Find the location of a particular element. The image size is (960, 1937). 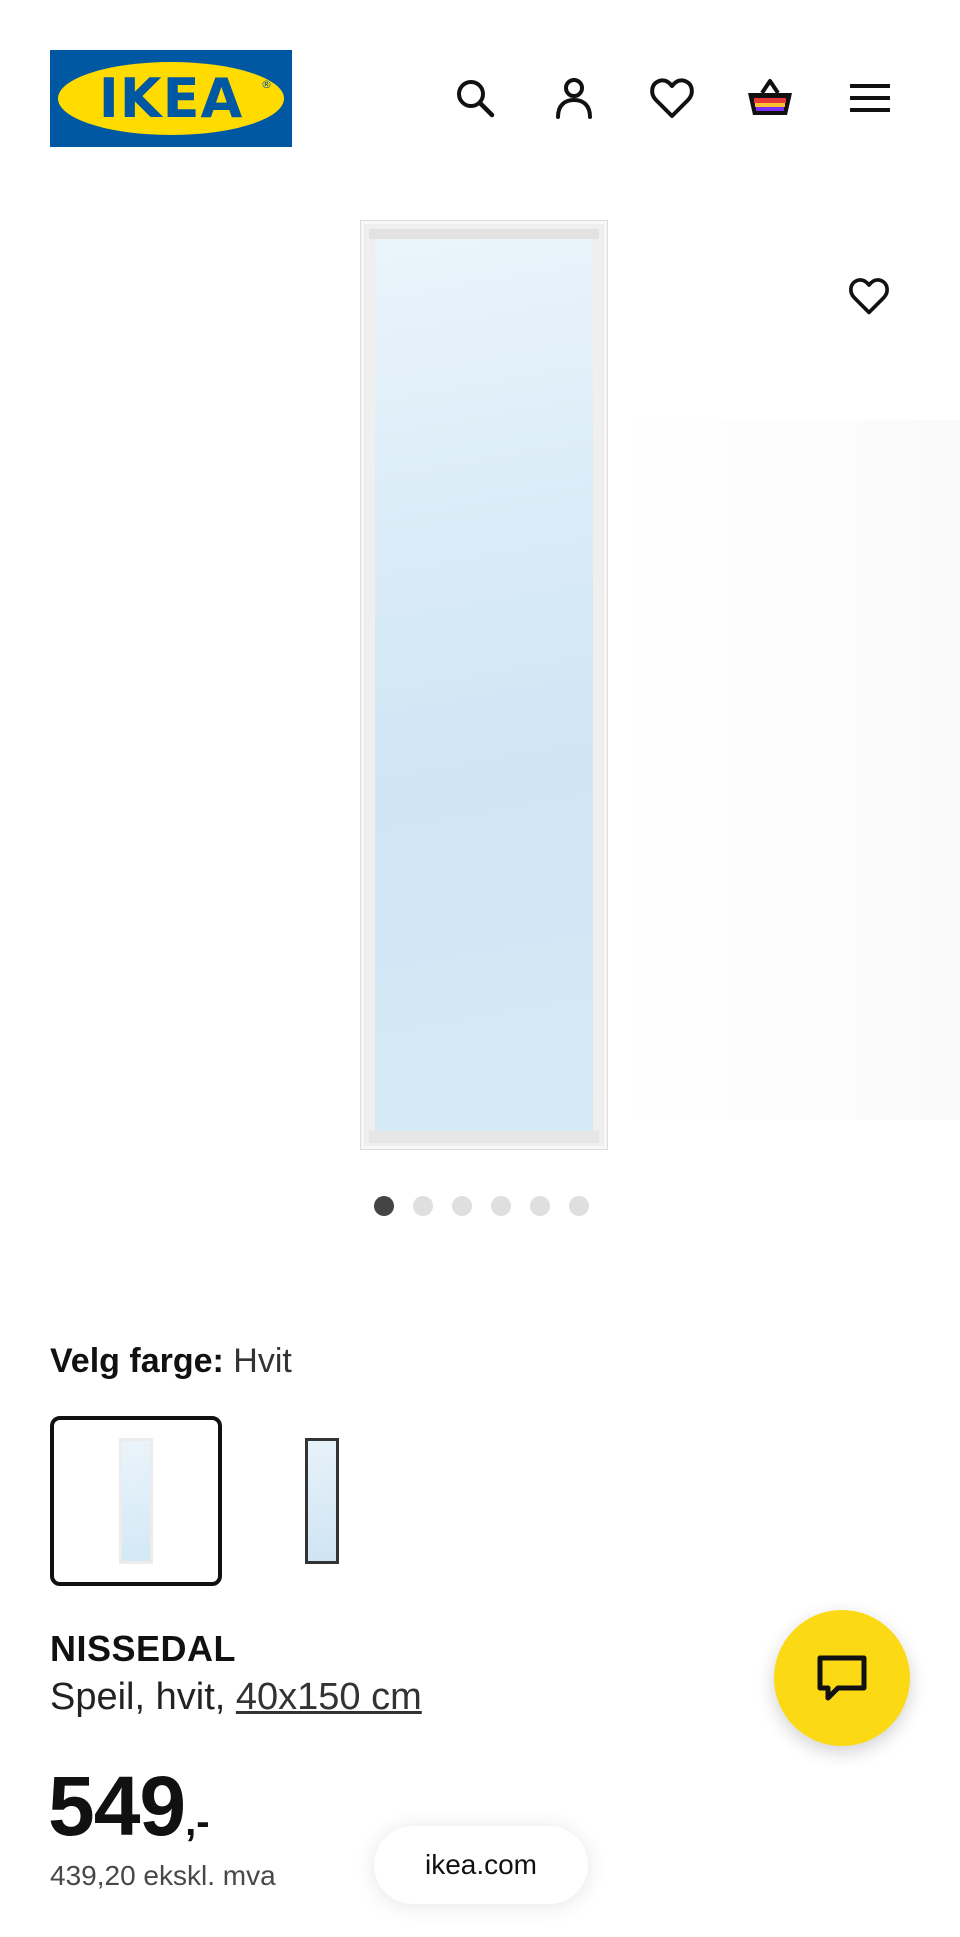

basket-button is located at coordinates (770, 98).